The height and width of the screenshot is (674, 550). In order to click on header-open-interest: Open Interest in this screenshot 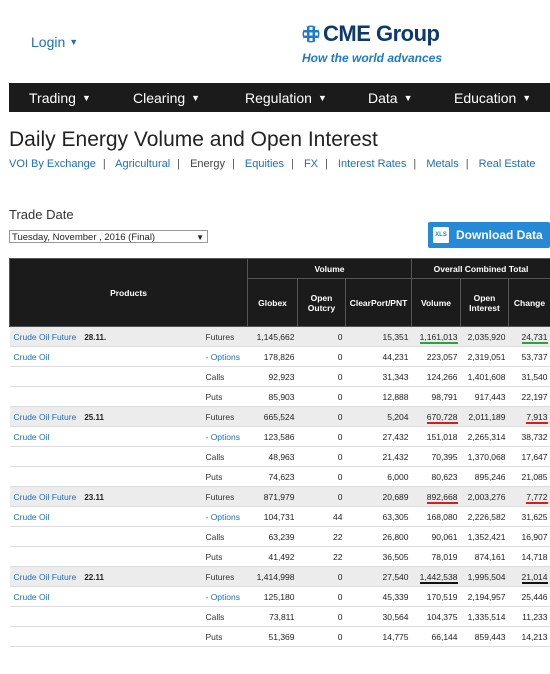, I will do `click(484, 302)`.